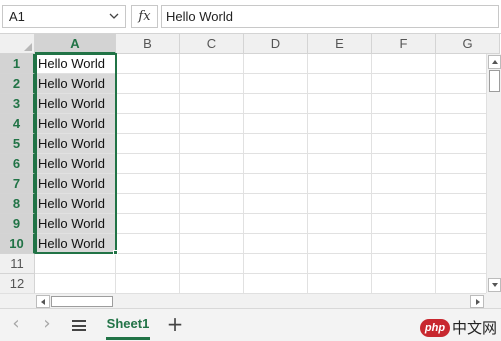 This screenshot has width=501, height=341. Describe the element at coordinates (340, 224) in the screenshot. I see `cell-e9` at that location.